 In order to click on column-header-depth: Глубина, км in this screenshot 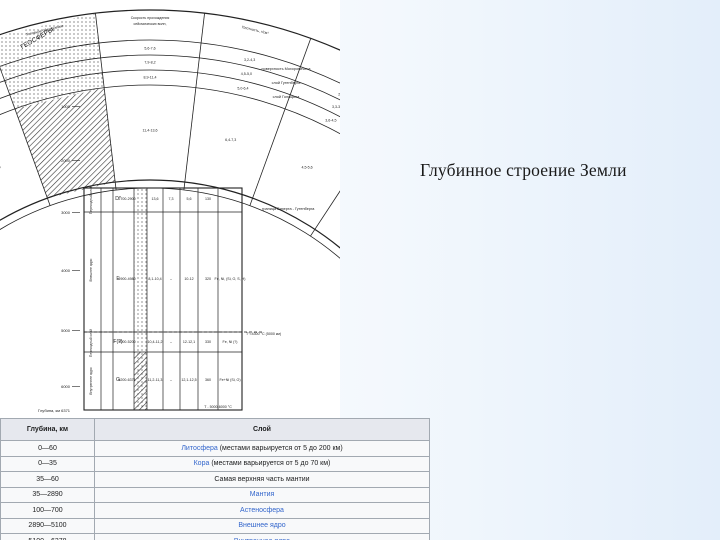, I will do `click(47, 429)`.